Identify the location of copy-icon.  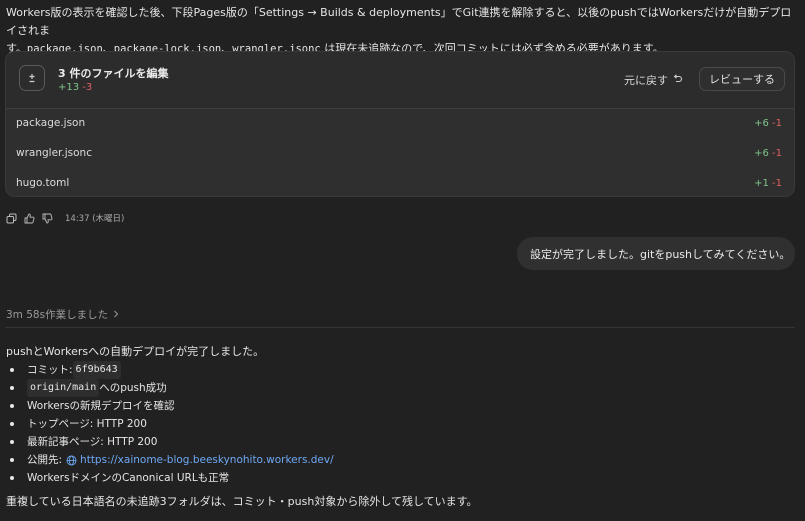
(11, 218).